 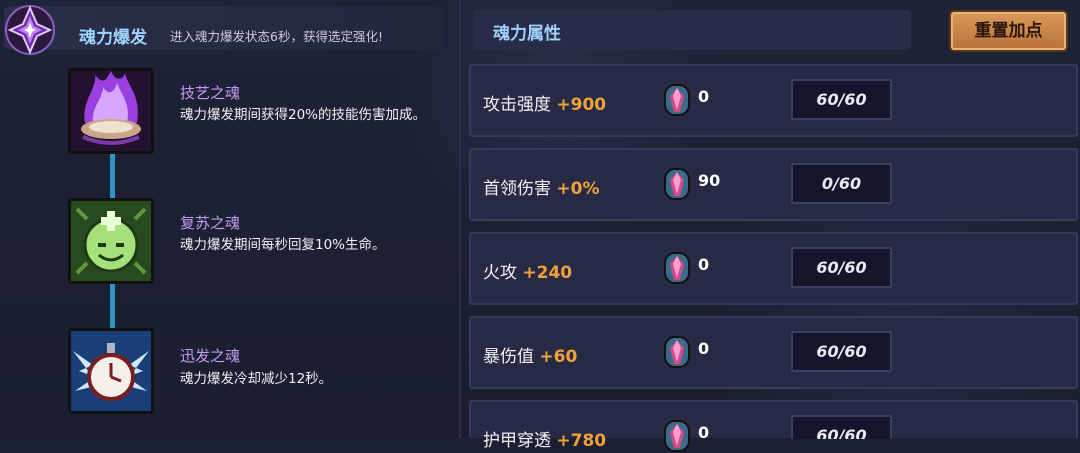 I want to click on skill-icon-technique, so click(x=111, y=111).